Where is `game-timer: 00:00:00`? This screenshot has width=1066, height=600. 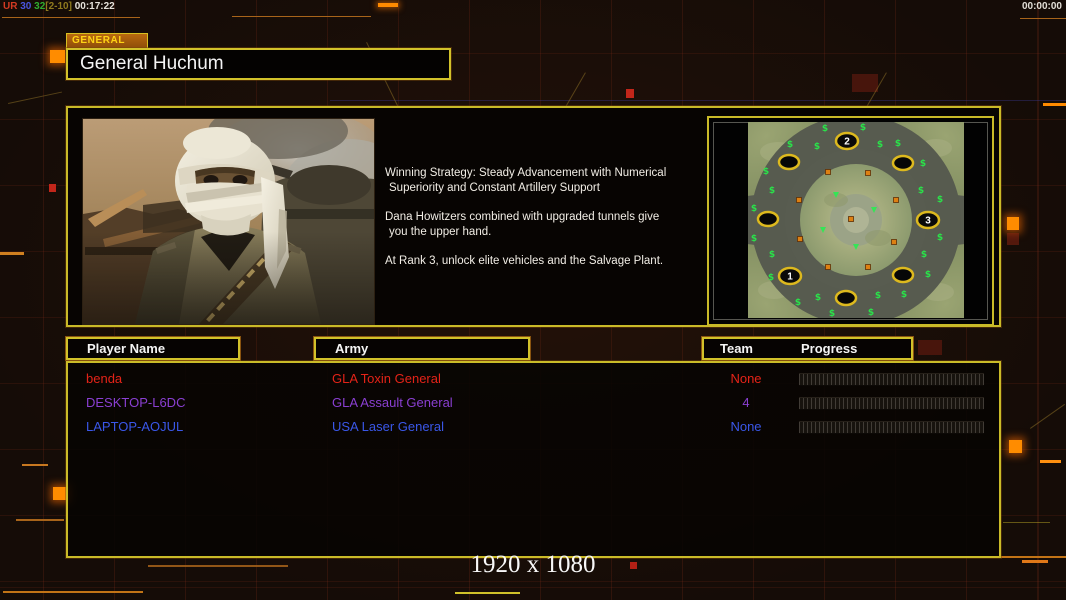
game-timer: 00:00:00 is located at coordinates (1041, 6).